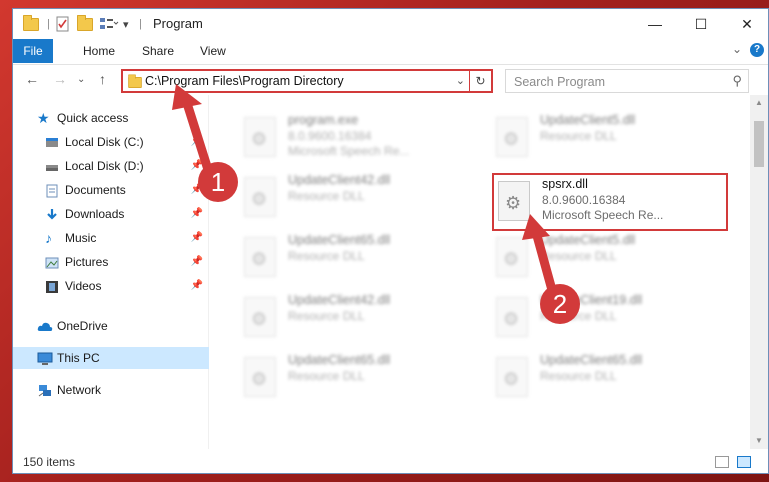 Image resolution: width=769 pixels, height=482 pixels. Describe the element at coordinates (99, 51) in the screenshot. I see `tab-home: Home` at that location.